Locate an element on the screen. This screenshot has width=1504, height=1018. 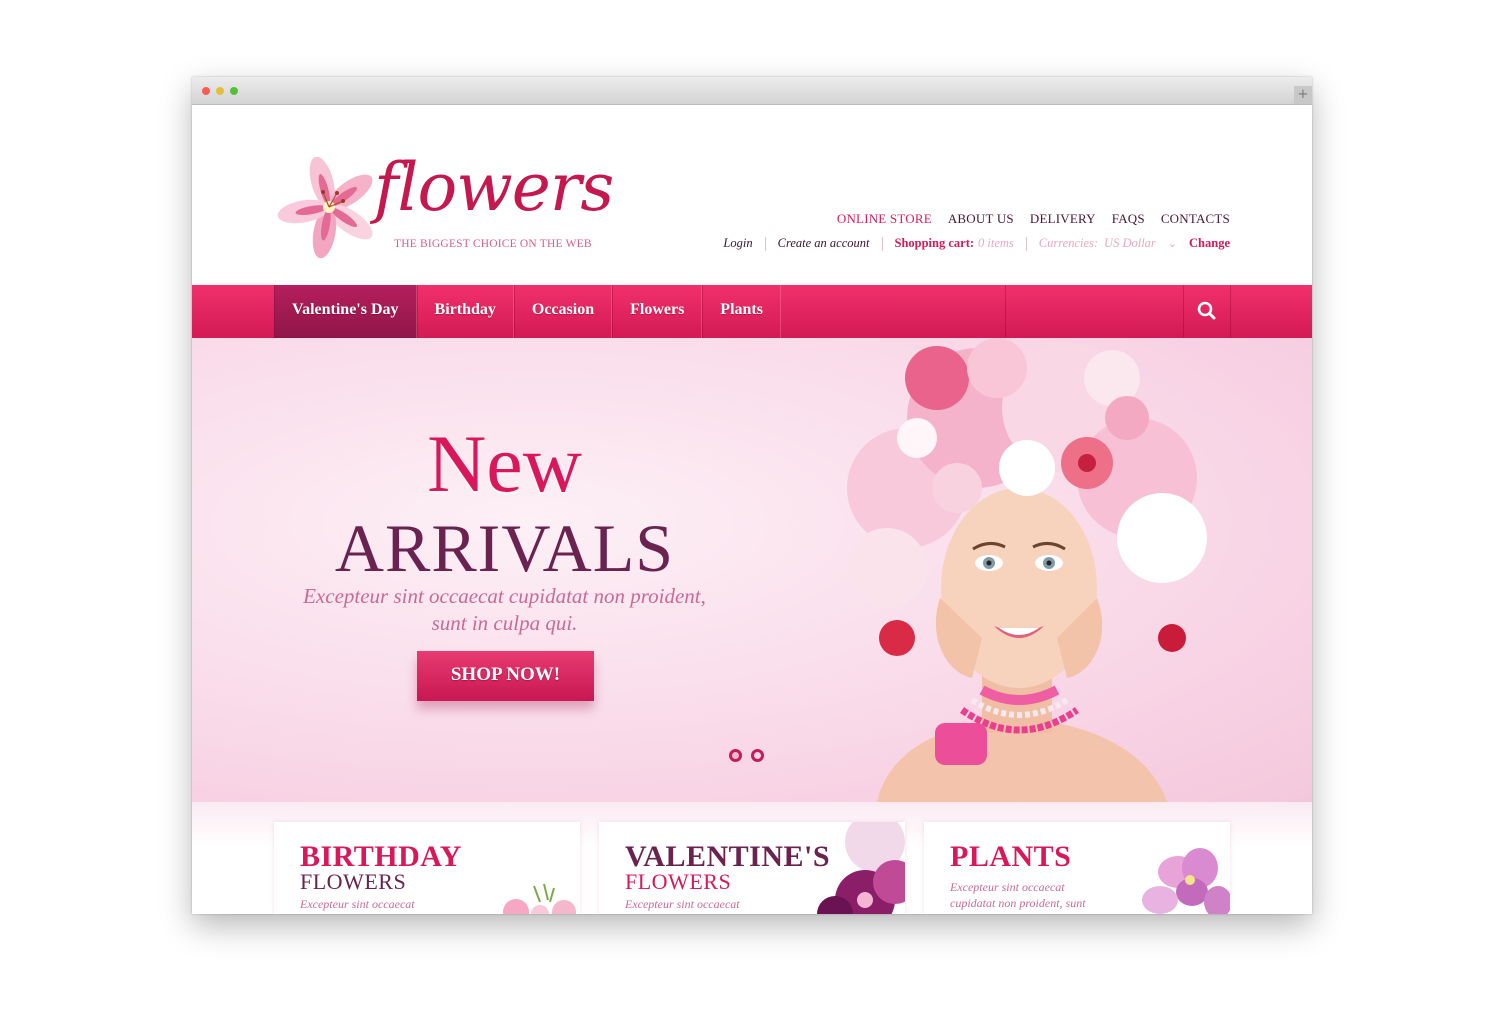
nav-about-us: ABOUT US is located at coordinates (981, 219).